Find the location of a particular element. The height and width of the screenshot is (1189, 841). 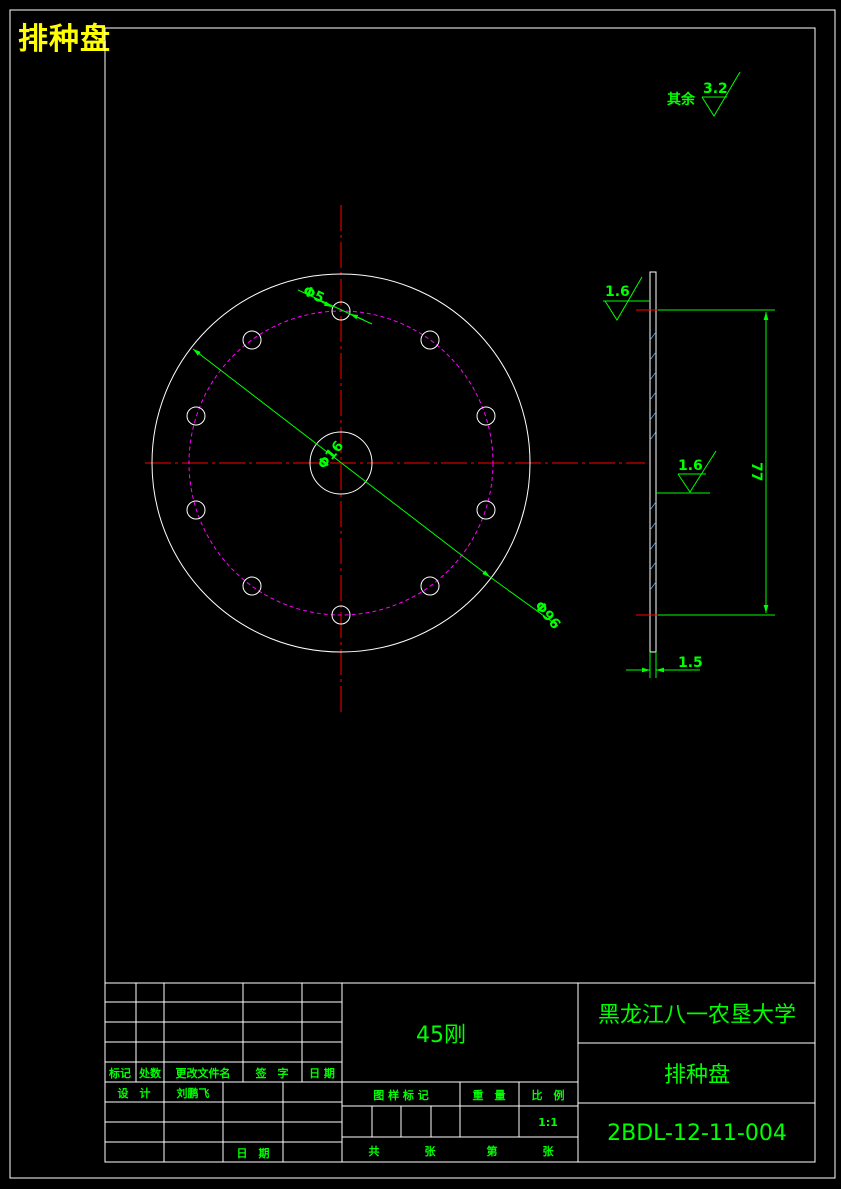

outer-diameter-label: Φ96 is located at coordinates (547, 615).